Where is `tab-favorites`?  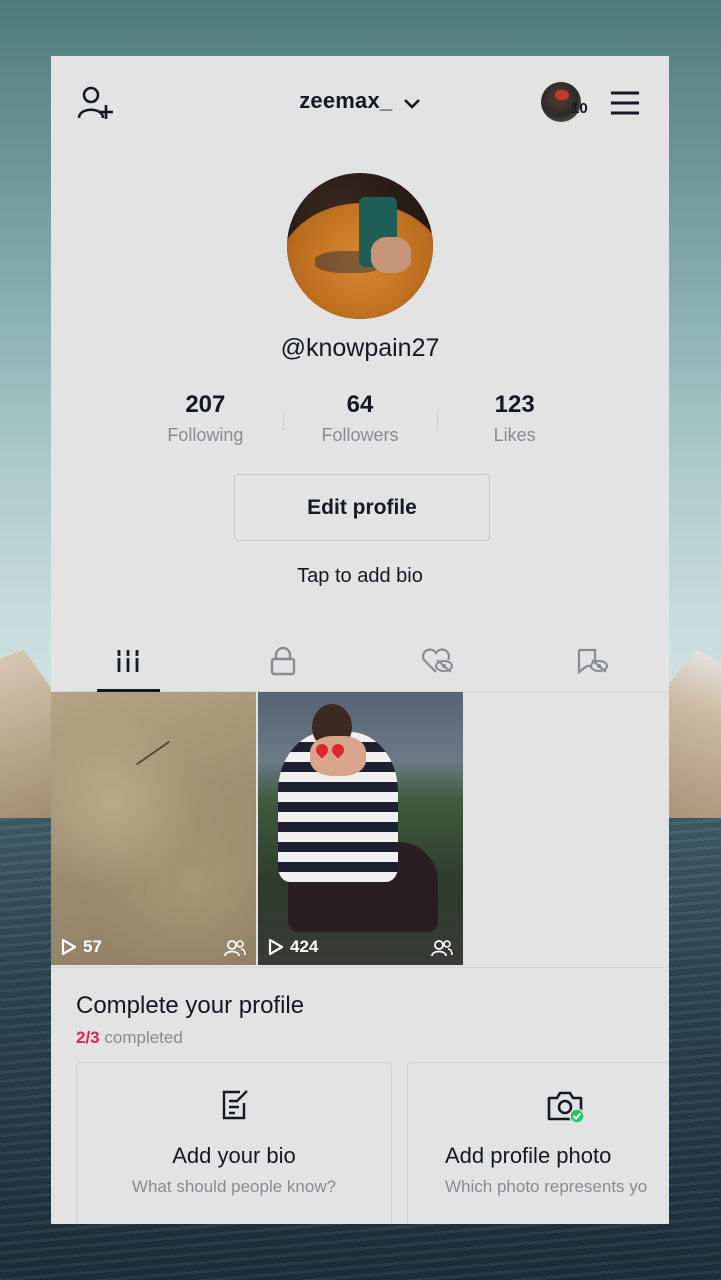
tab-favorites is located at coordinates (592, 661).